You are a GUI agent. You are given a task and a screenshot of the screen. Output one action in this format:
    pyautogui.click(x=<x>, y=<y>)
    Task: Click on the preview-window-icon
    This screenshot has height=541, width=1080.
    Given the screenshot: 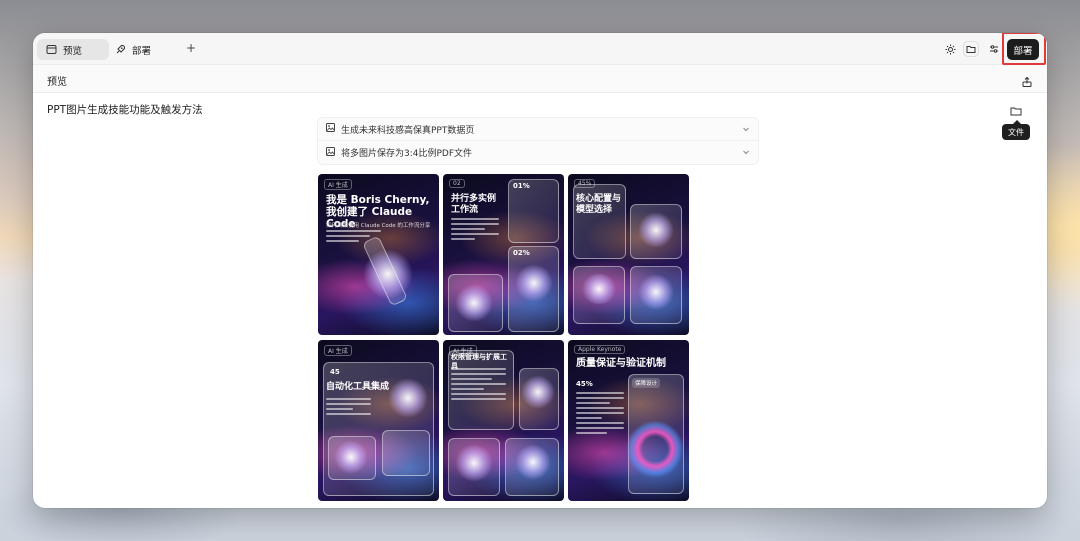 What is the action you would take?
    pyautogui.click(x=51, y=49)
    